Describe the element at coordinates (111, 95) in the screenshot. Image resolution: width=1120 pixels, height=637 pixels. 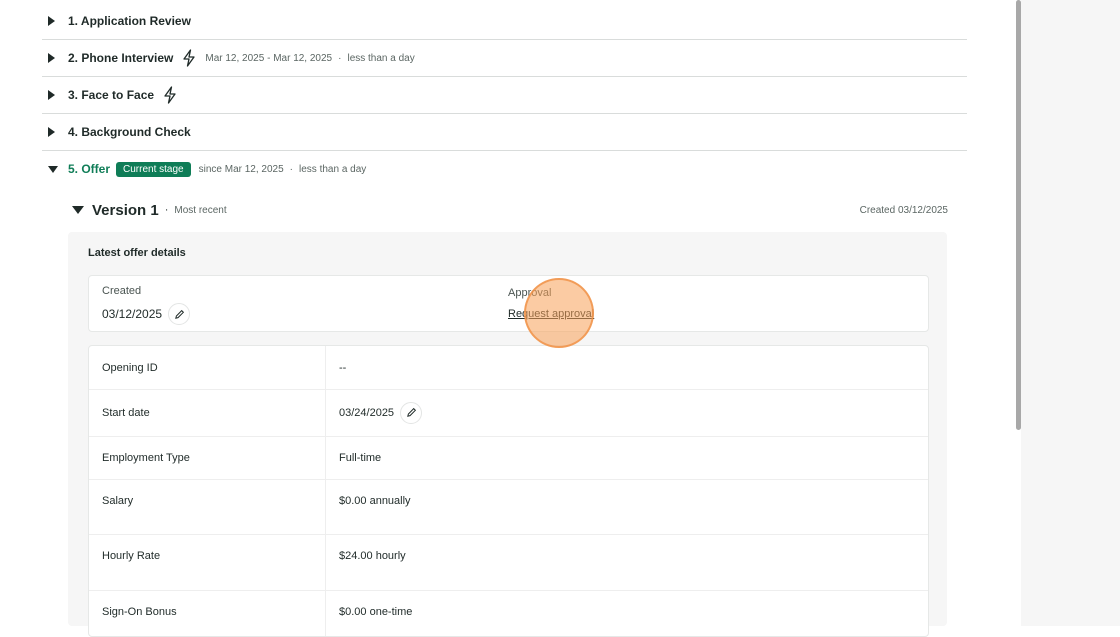
I see `stage-label: 3. Face to Face` at that location.